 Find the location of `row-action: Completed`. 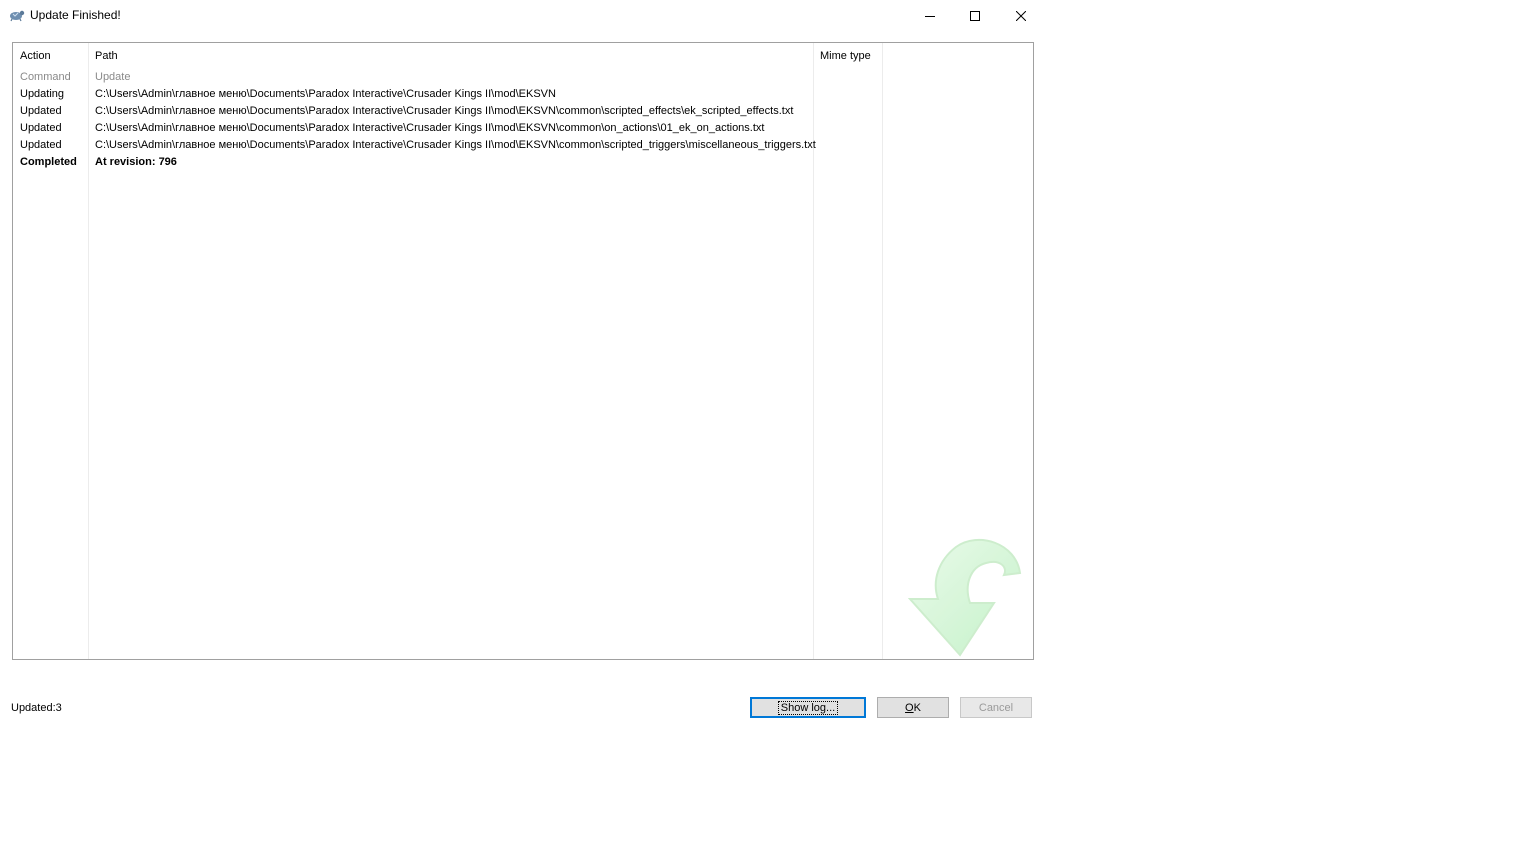

row-action: Completed is located at coordinates (48, 162).